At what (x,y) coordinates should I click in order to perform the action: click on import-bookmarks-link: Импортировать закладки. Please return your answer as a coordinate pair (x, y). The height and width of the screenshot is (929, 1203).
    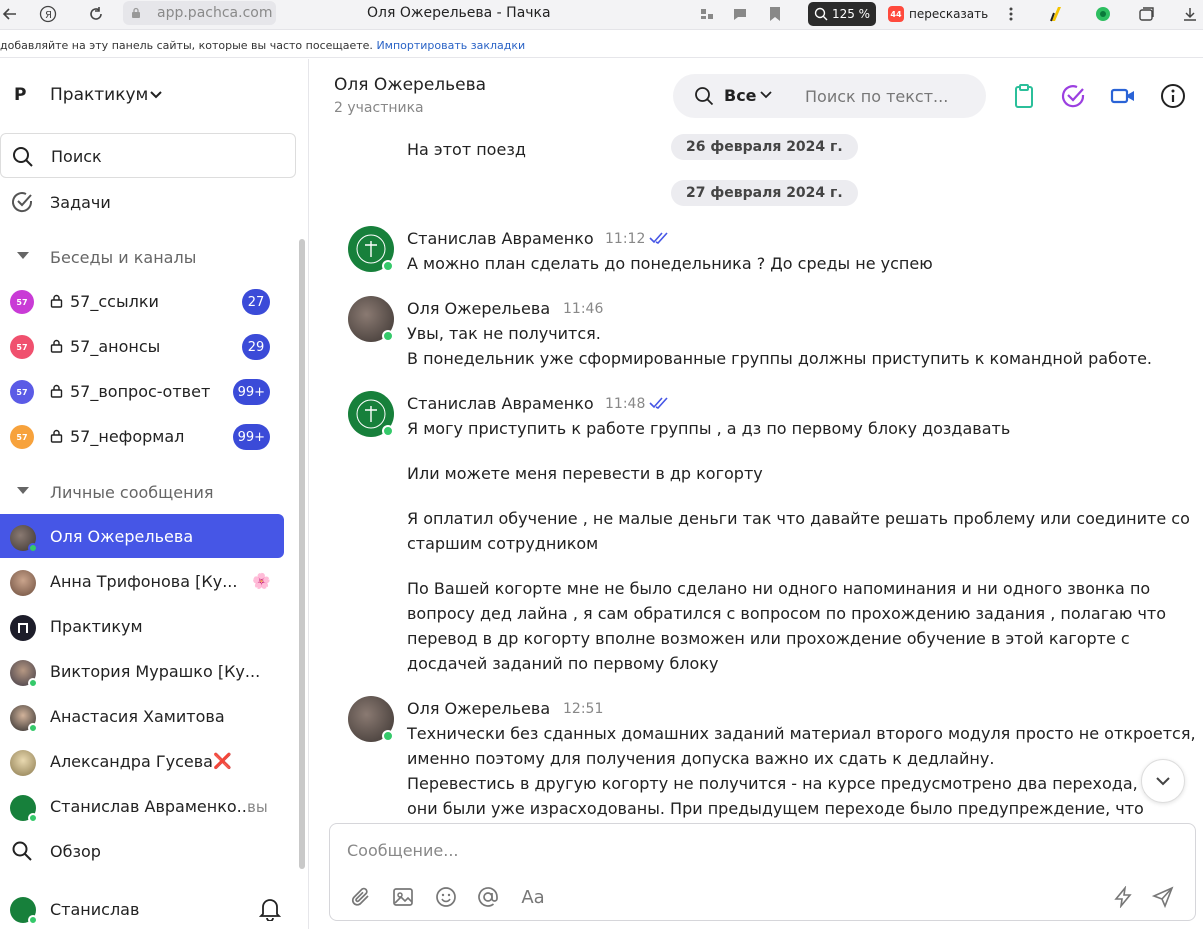
    Looking at the image, I should click on (450, 45).